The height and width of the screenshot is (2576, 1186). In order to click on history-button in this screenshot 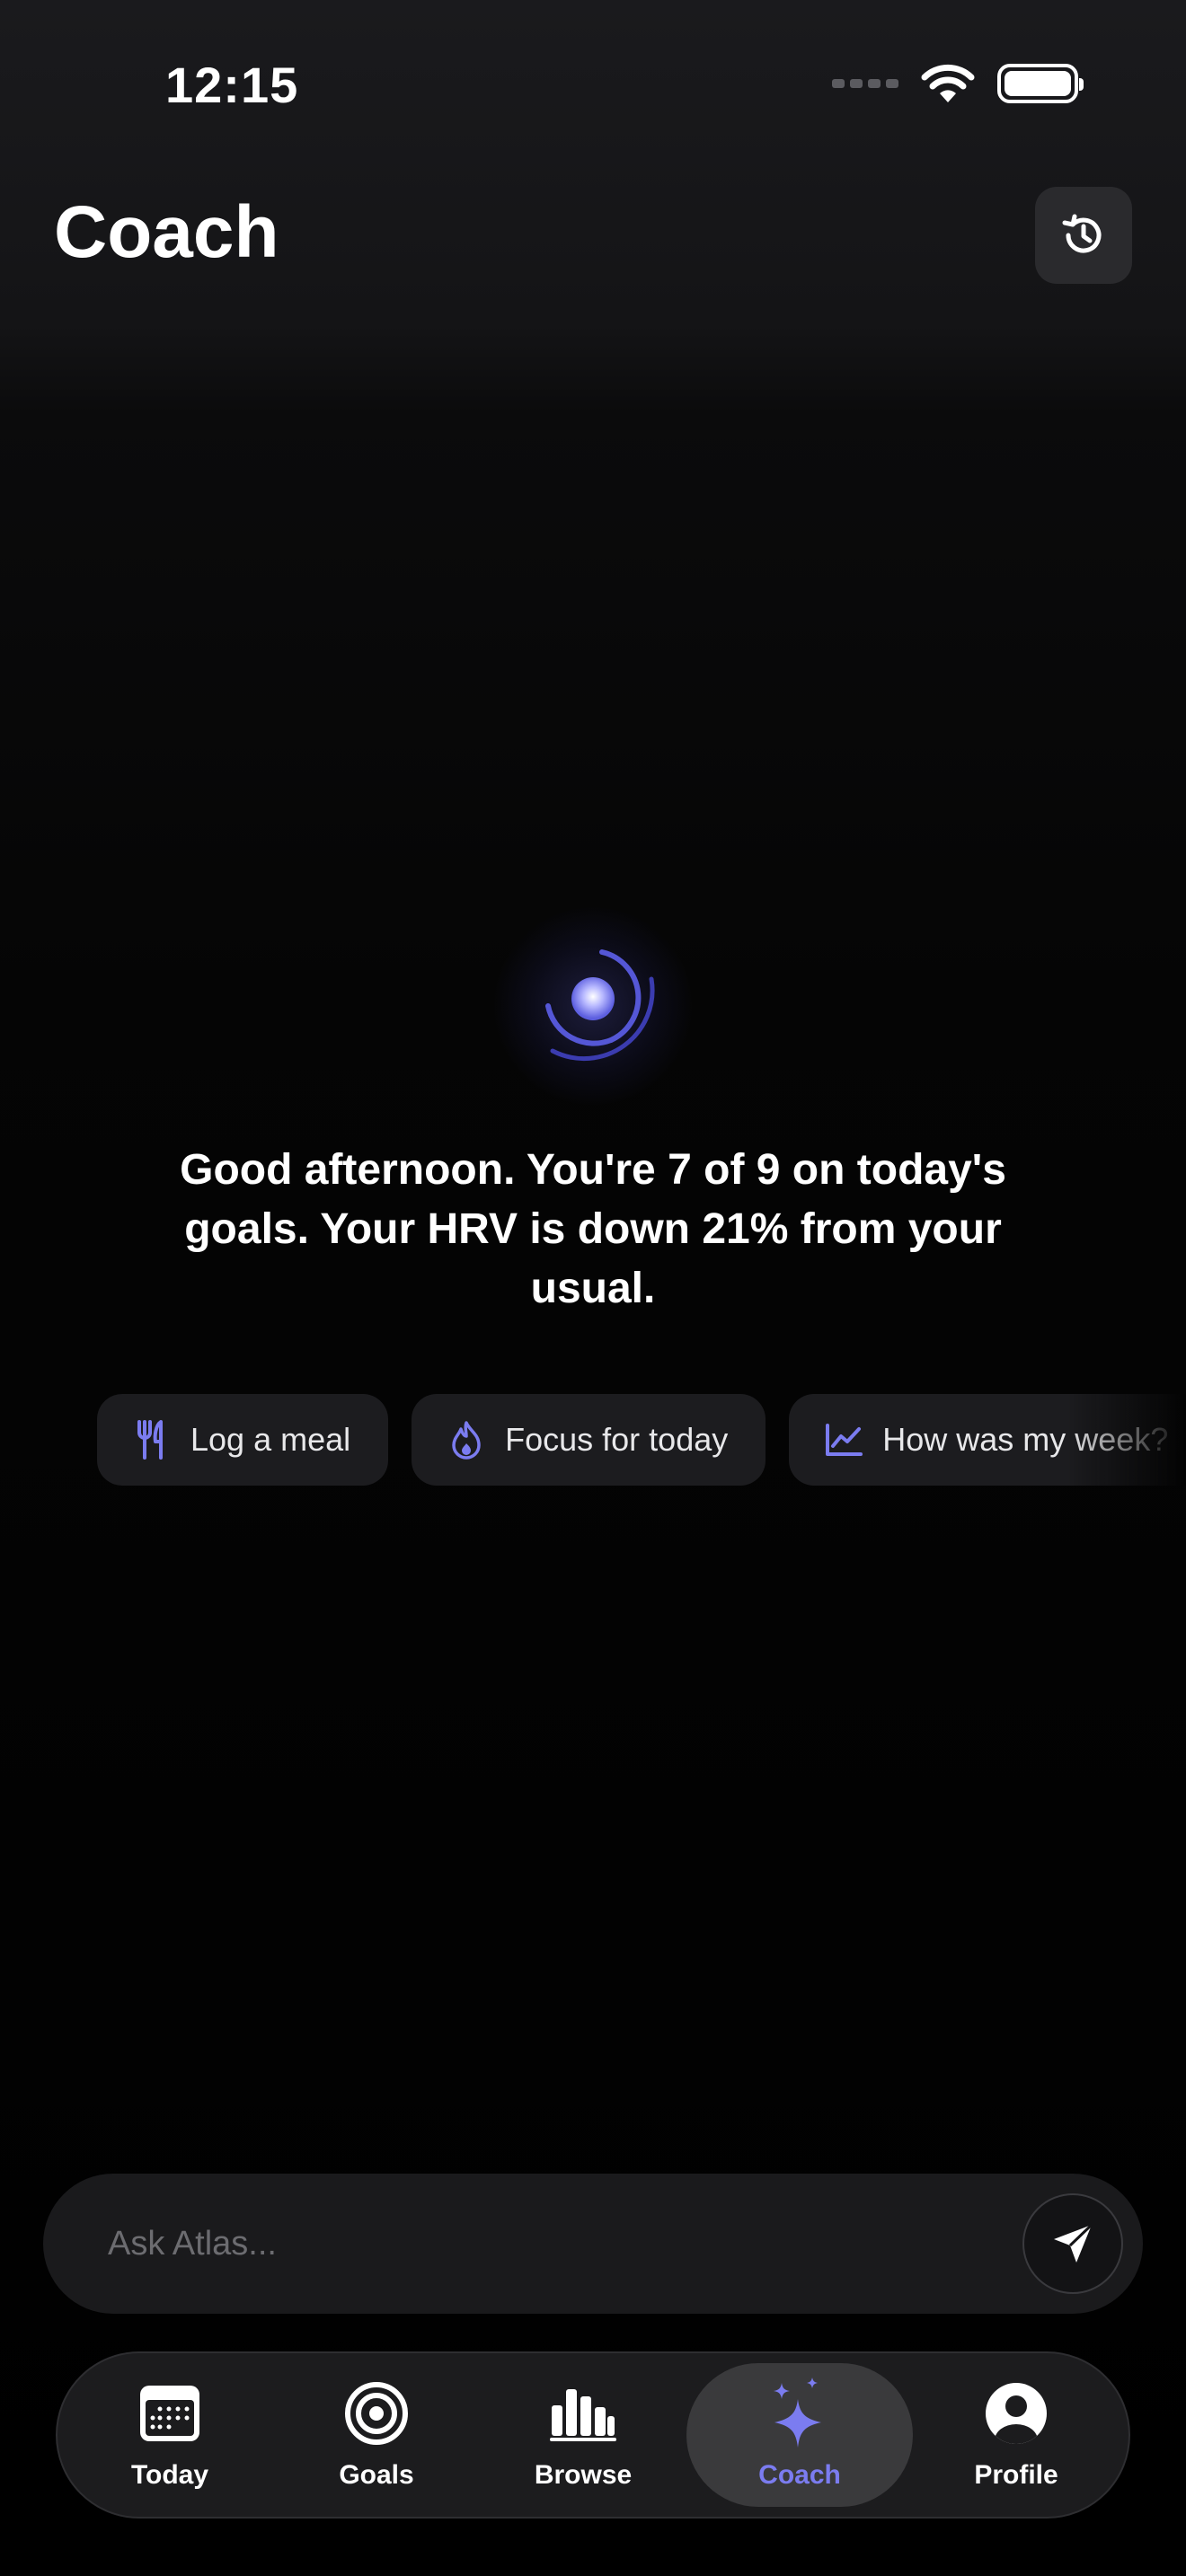, I will do `click(1083, 235)`.